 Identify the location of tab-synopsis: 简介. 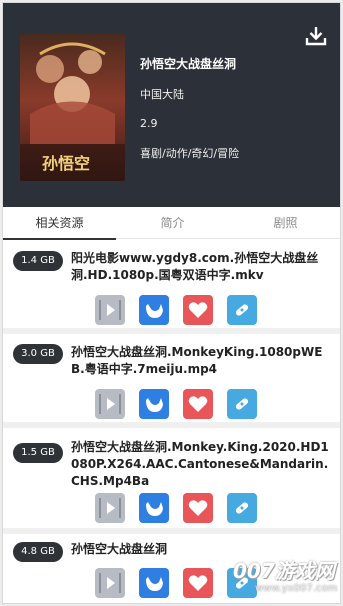
(172, 223).